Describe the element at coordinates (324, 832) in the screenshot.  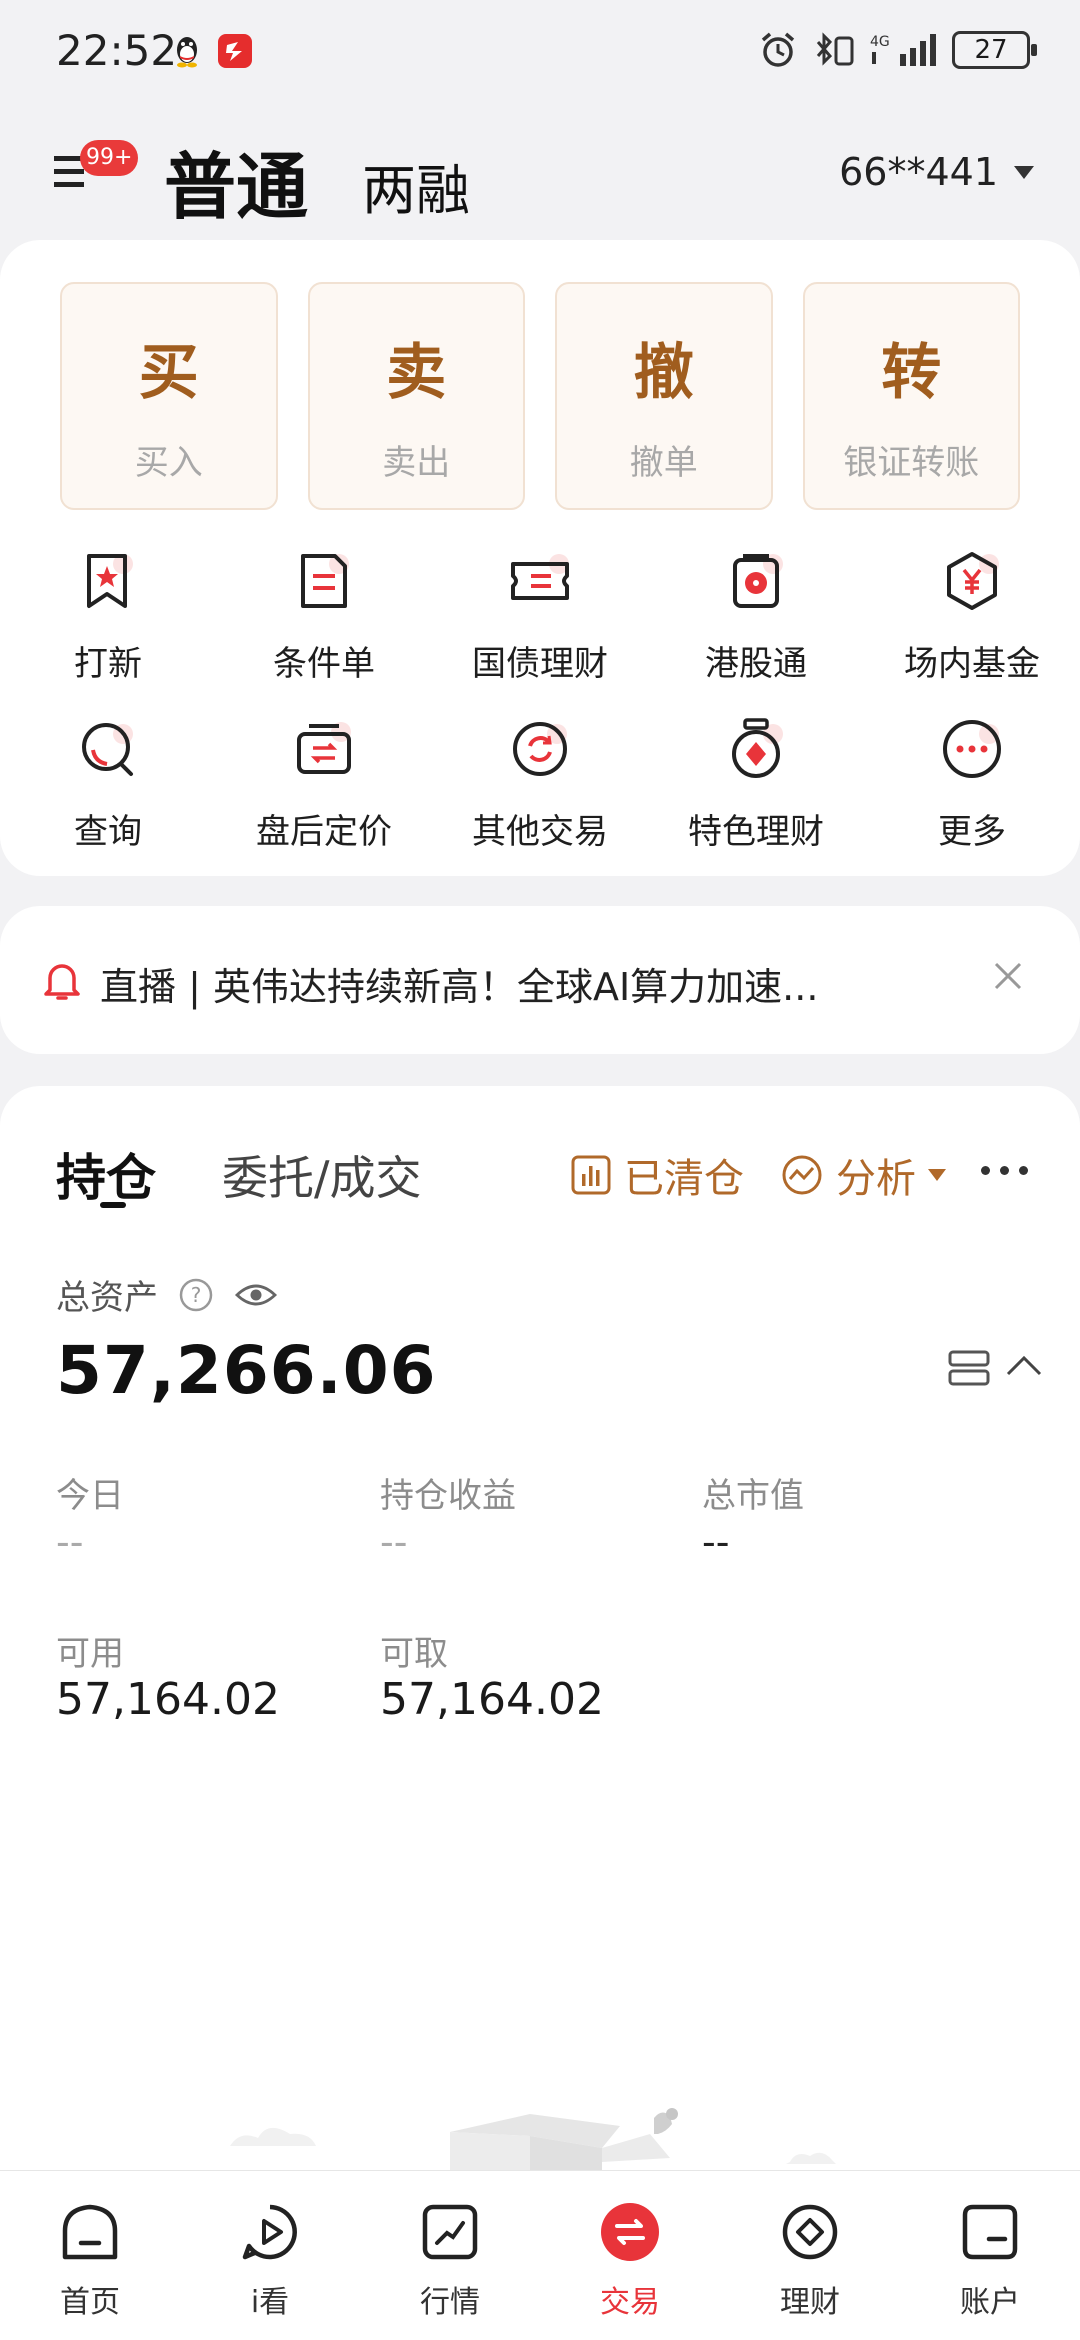
I see `grid-label-after-hours: 盘后定价` at that location.